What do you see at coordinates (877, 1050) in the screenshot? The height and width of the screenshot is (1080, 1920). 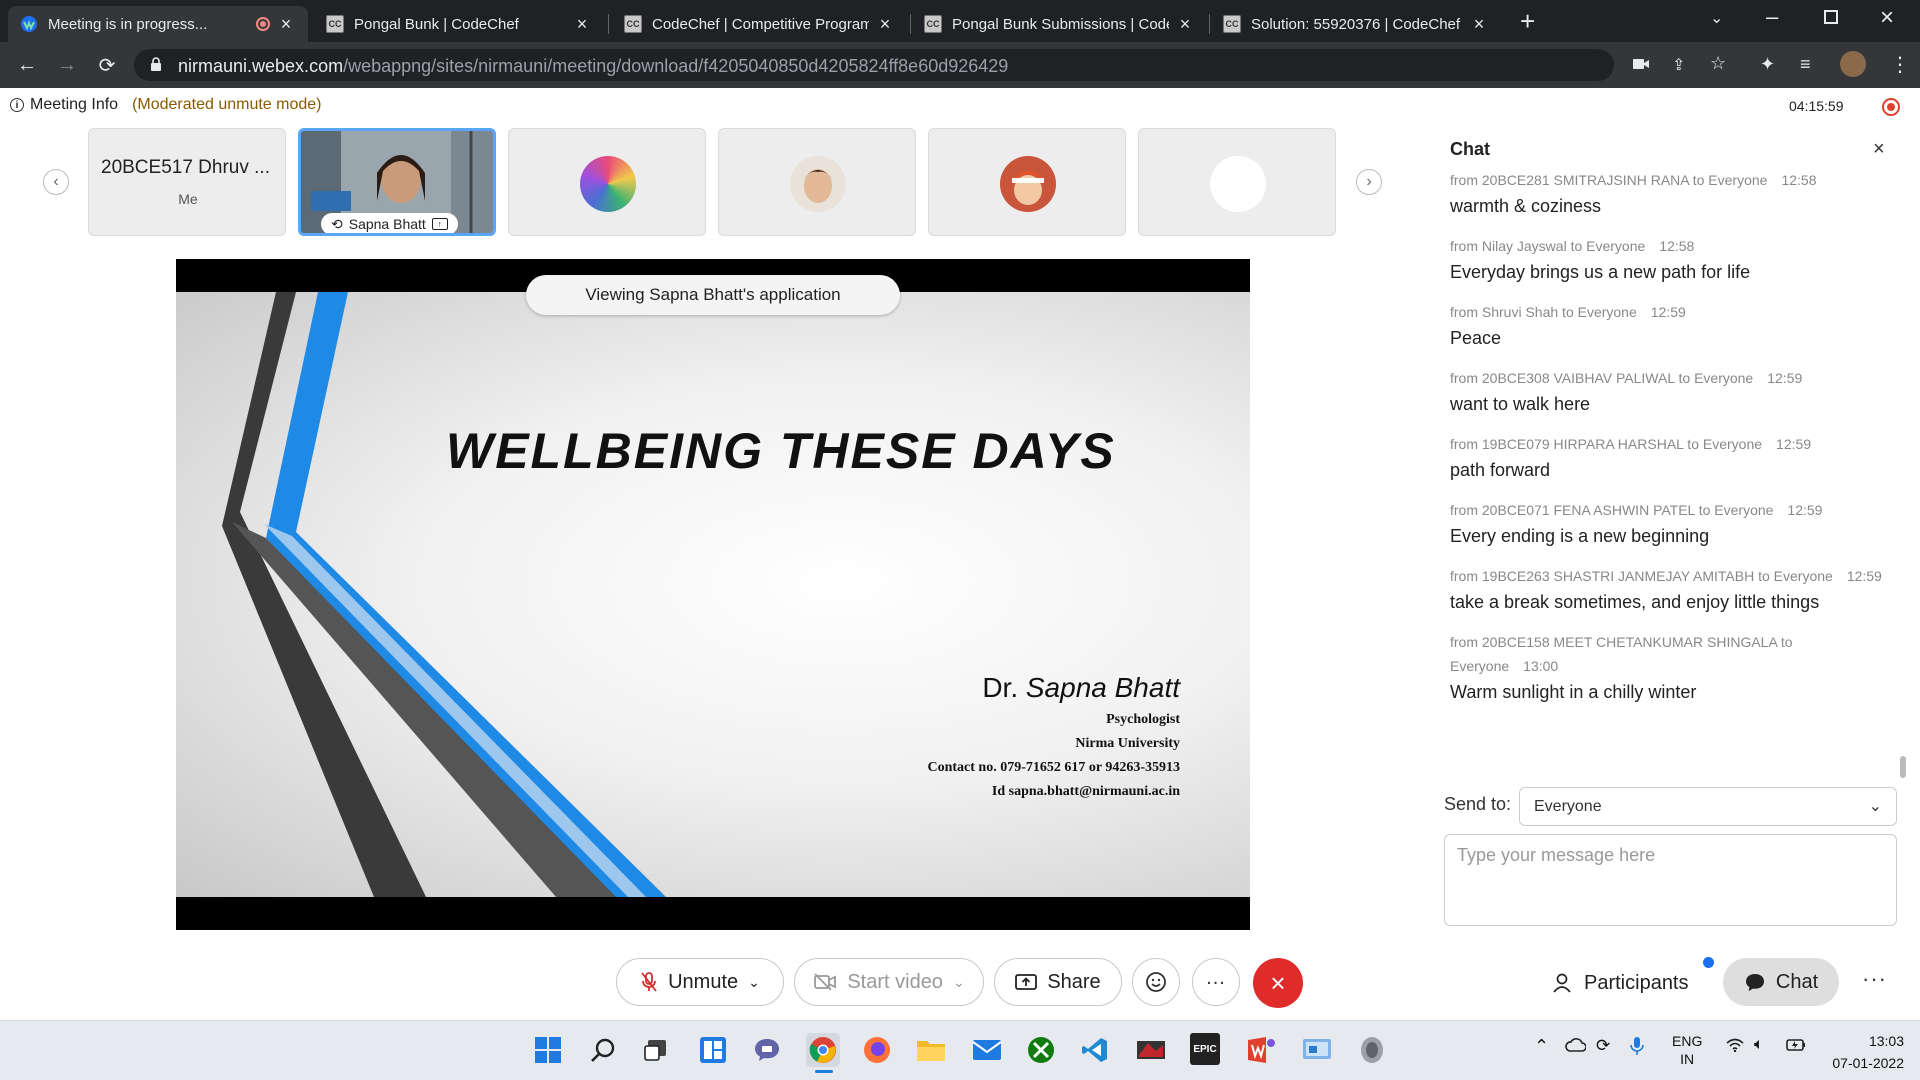 I see `firefox-icon` at bounding box center [877, 1050].